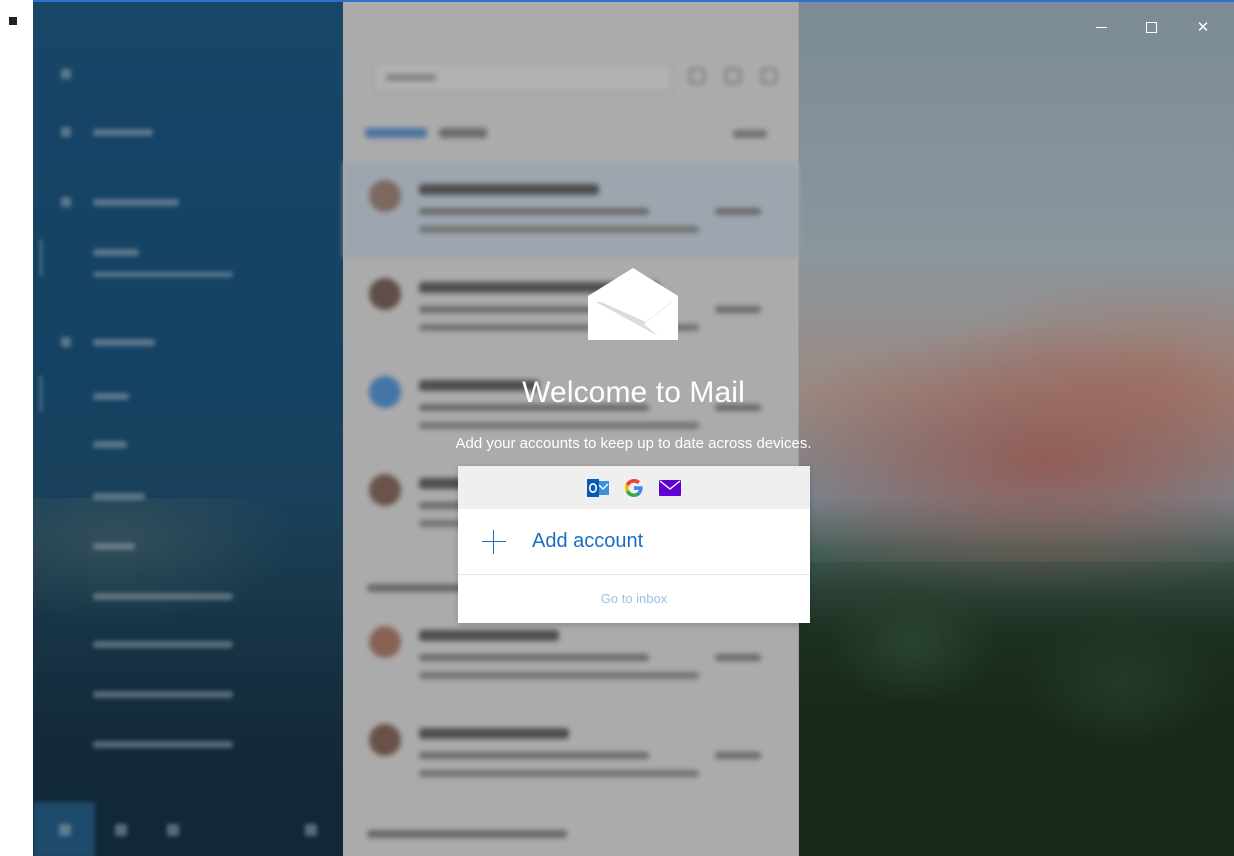 Image resolution: width=1234 pixels, height=856 pixels. I want to click on add-account-button: Add account, so click(634, 542).